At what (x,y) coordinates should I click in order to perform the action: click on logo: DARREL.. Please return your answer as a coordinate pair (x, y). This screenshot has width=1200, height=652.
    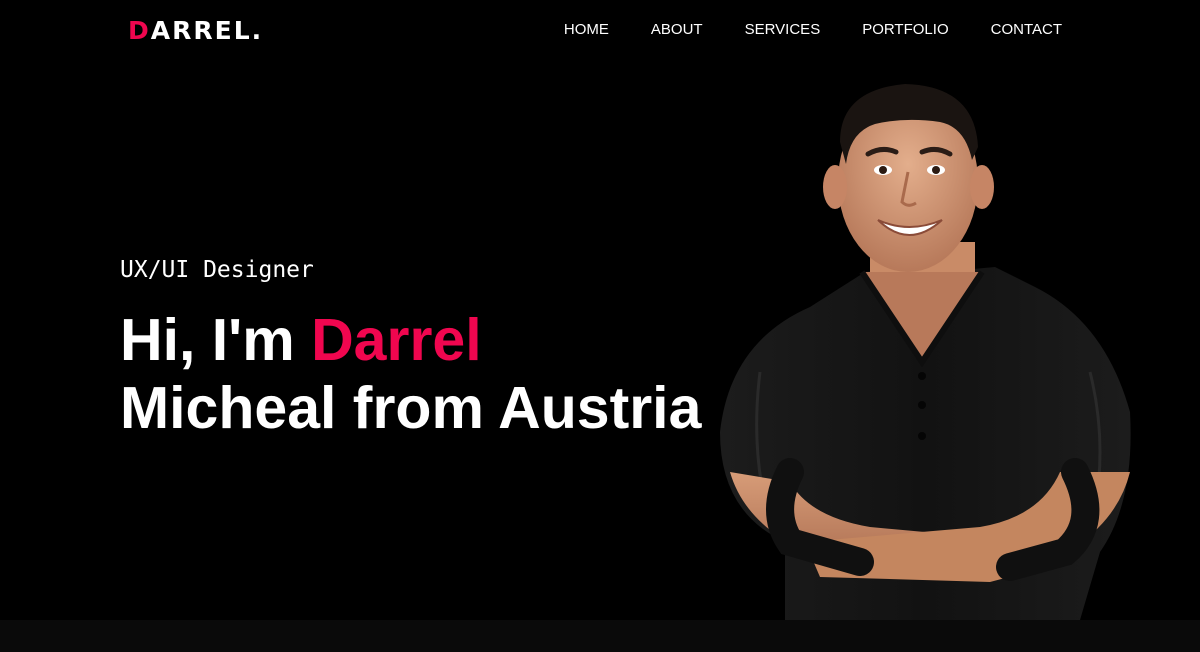
    Looking at the image, I should click on (195, 31).